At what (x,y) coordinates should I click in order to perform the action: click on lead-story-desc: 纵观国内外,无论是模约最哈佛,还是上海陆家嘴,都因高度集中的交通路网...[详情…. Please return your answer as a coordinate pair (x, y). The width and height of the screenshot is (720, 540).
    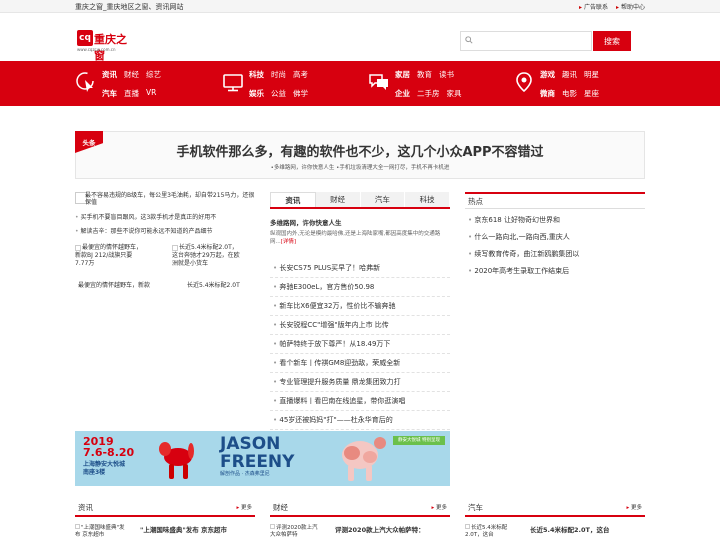
    Looking at the image, I should click on (359, 238).